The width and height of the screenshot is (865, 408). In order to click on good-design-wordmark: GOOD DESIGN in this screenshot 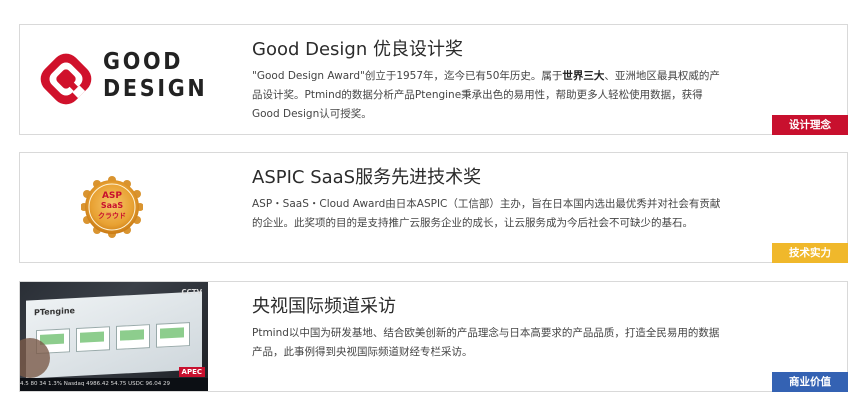, I will do `click(161, 76)`.